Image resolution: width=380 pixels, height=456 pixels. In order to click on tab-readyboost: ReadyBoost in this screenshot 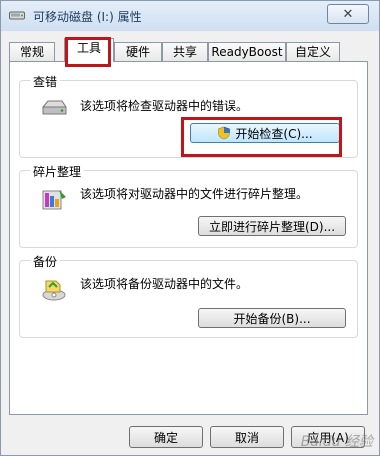, I will do `click(247, 51)`.